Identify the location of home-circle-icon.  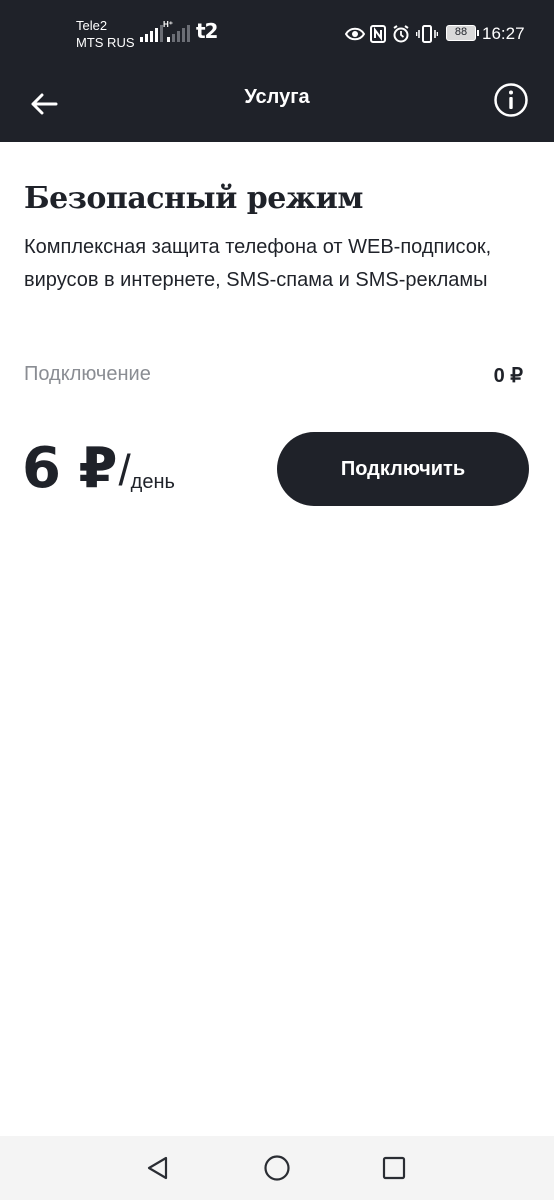
(277, 1168).